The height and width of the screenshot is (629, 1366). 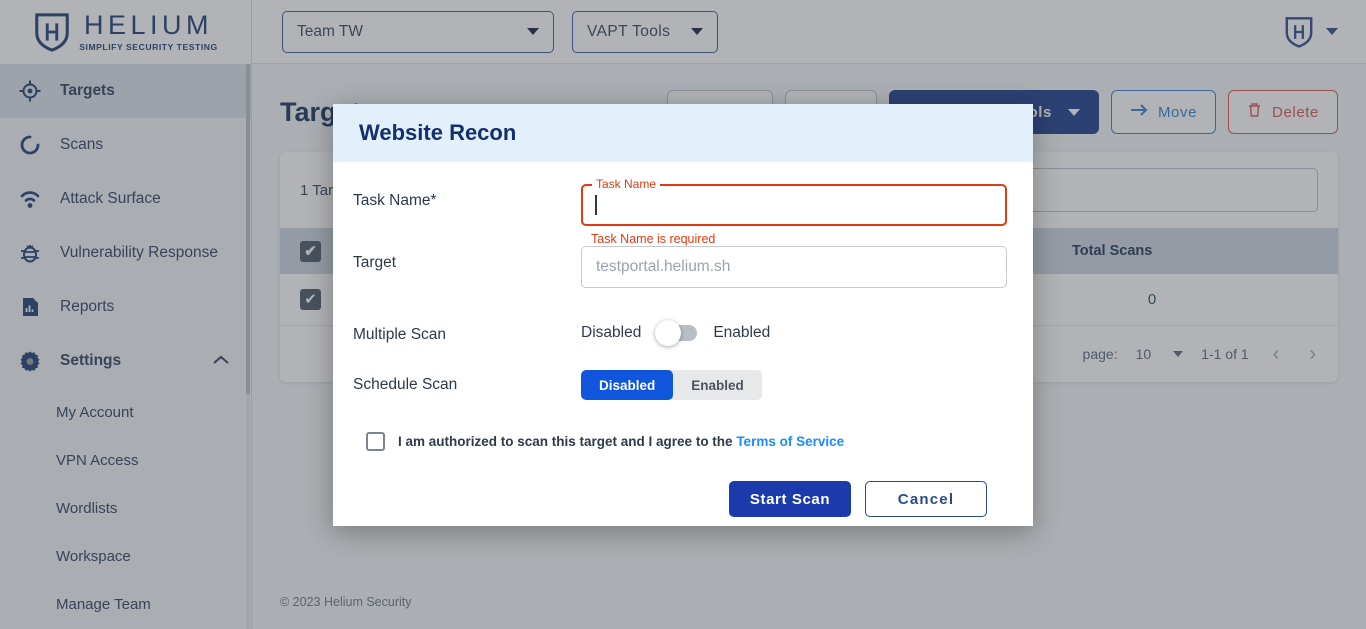 I want to click on target-row: Target testportal.helium.sh, so click(x=680, y=282).